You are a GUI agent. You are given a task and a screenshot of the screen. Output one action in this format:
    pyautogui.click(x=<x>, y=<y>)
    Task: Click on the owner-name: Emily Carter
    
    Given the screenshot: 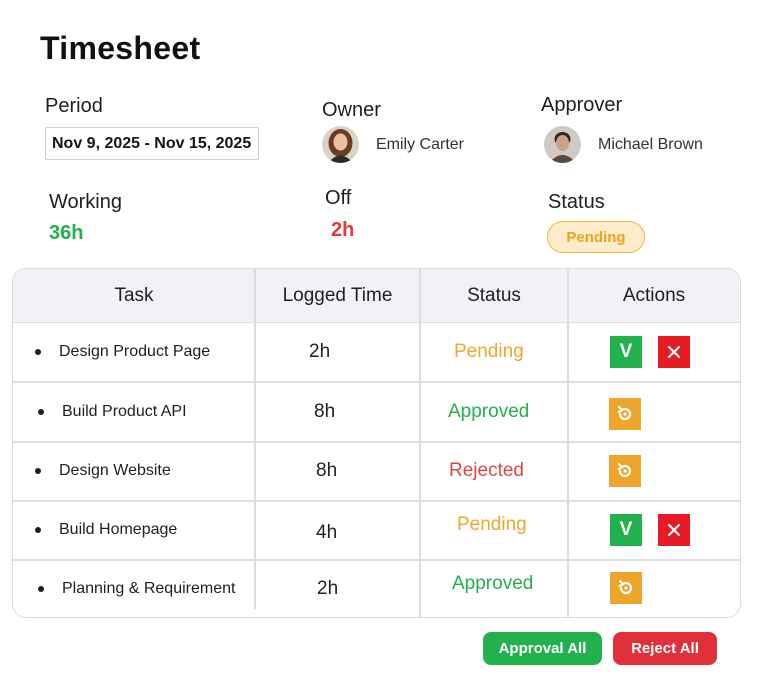 What is the action you would take?
    pyautogui.click(x=420, y=144)
    